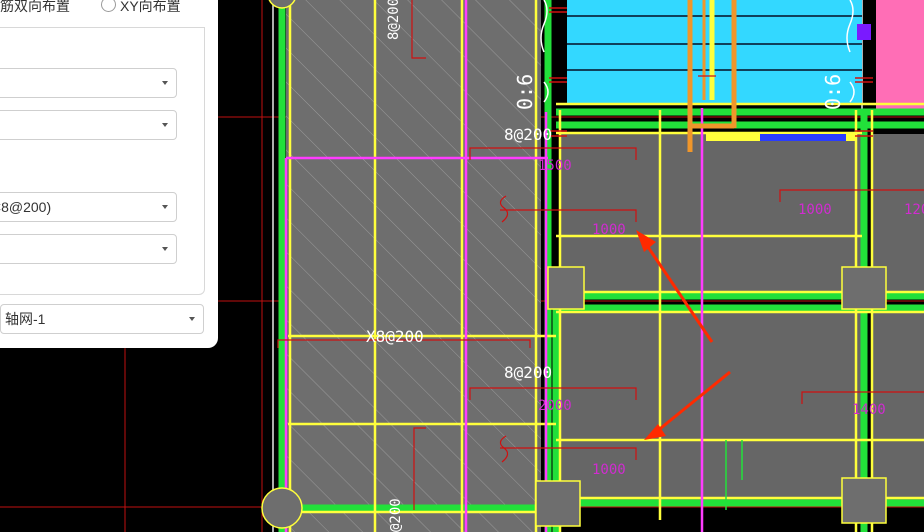 This screenshot has height=532, width=924. What do you see at coordinates (88, 207) in the screenshot?
I see `dropdown-3: C8@200)` at bounding box center [88, 207].